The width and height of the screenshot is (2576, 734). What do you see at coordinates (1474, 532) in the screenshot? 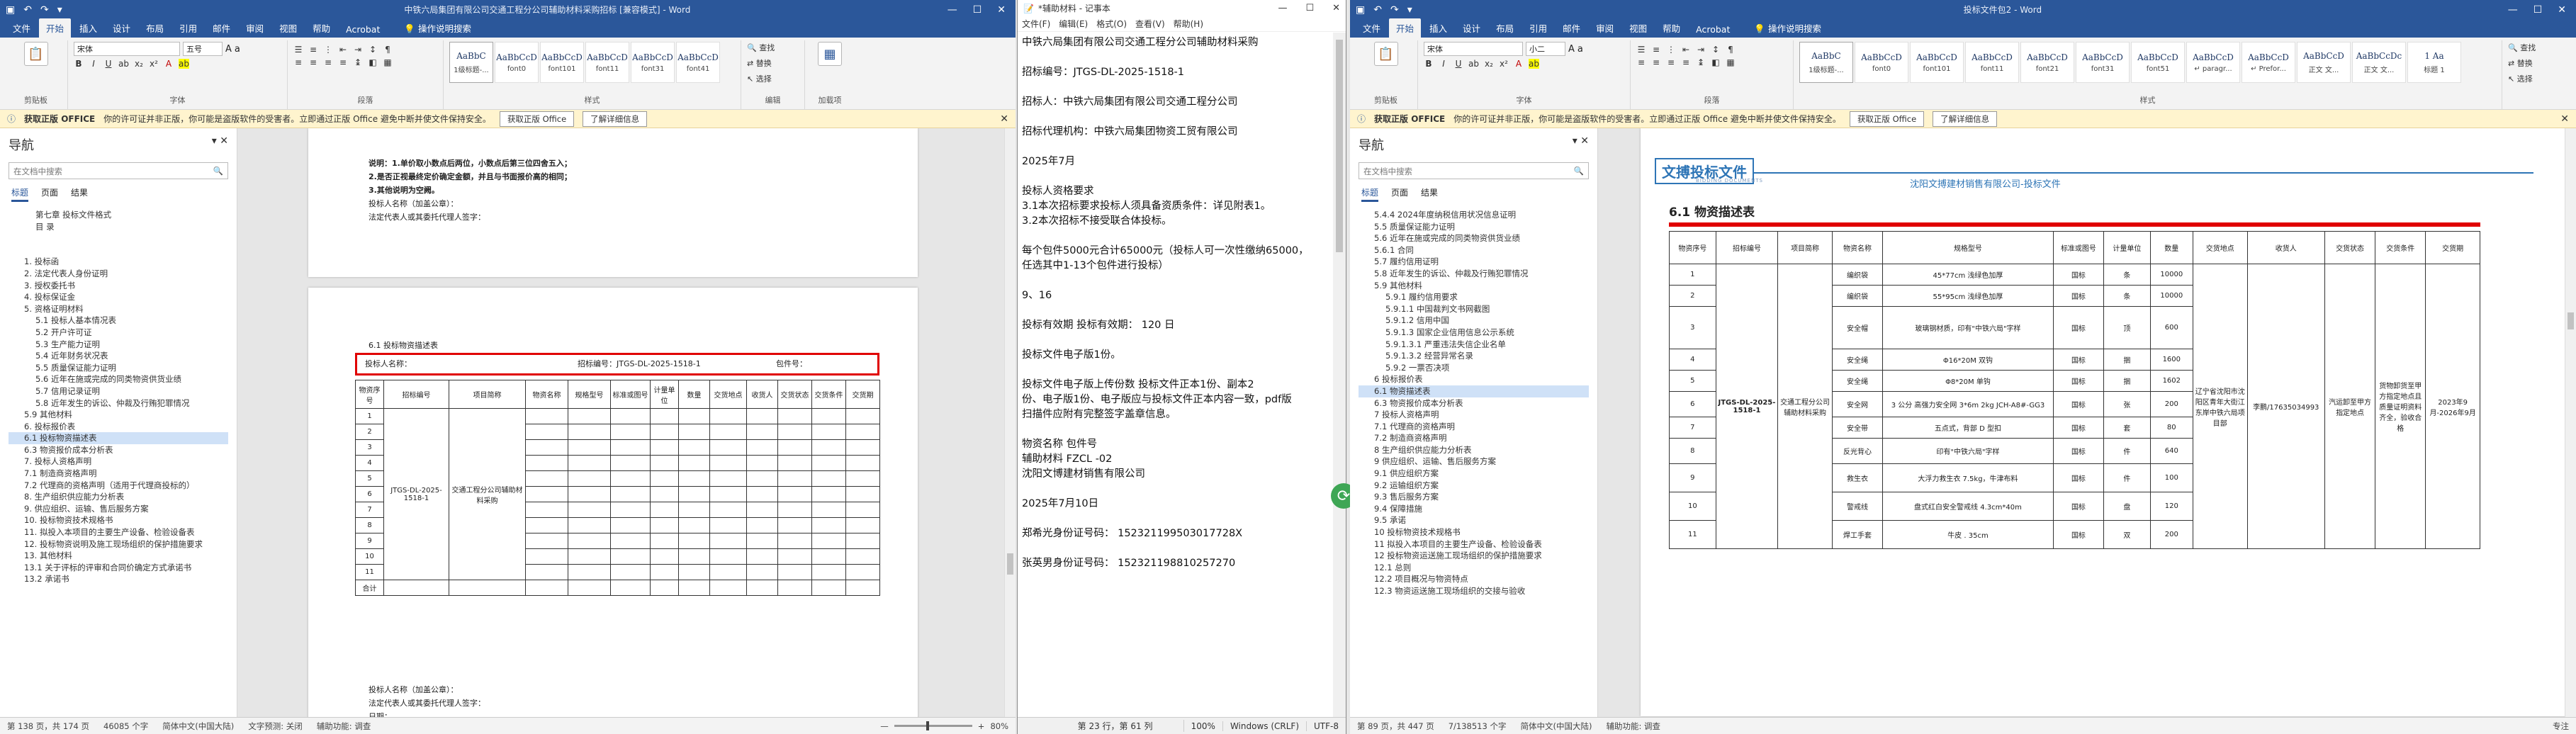
I see `nav-heading-item: 10 投标物资技术规格书` at bounding box center [1474, 532].